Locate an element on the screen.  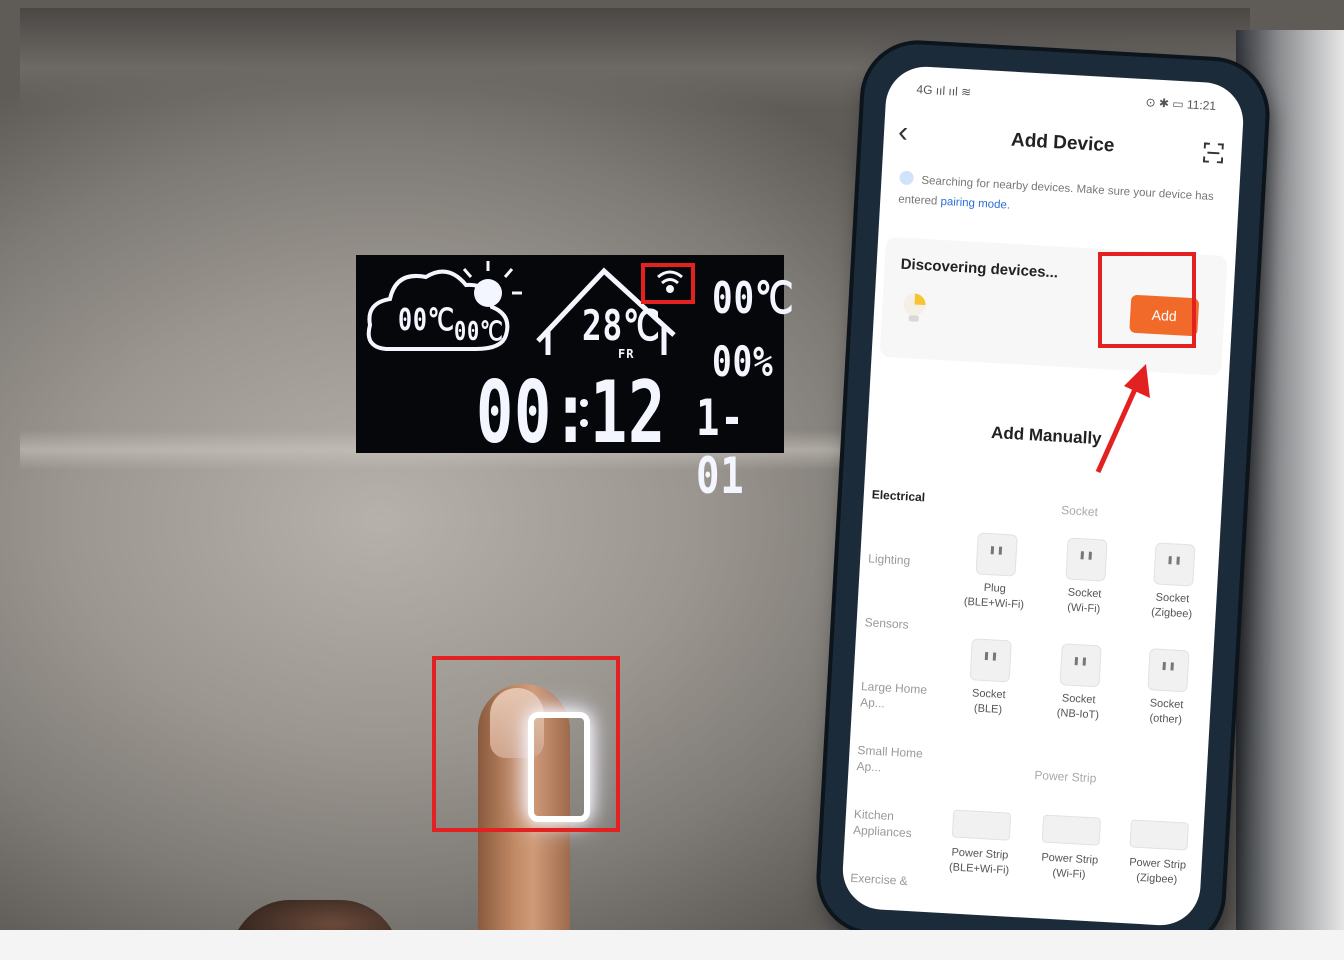
bottom-border is located at coordinates (672, 945).